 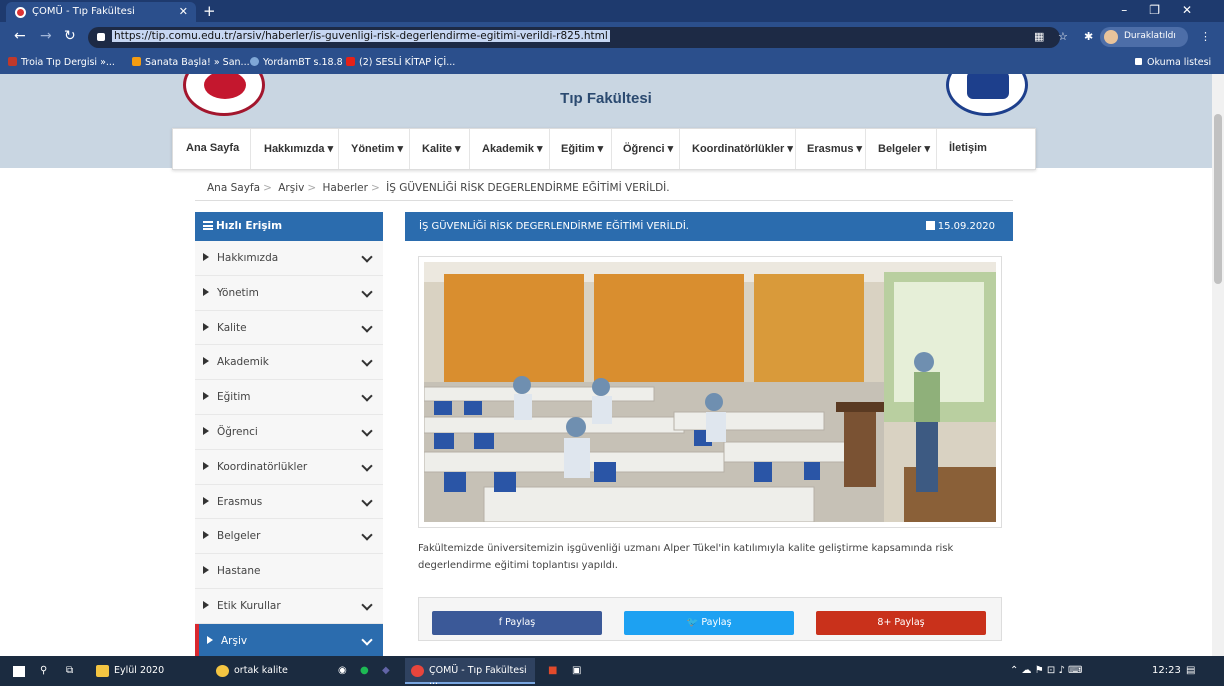 I want to click on sidebar-item-koordinatorlukler: Koordinatörlükler, so click(x=289, y=467).